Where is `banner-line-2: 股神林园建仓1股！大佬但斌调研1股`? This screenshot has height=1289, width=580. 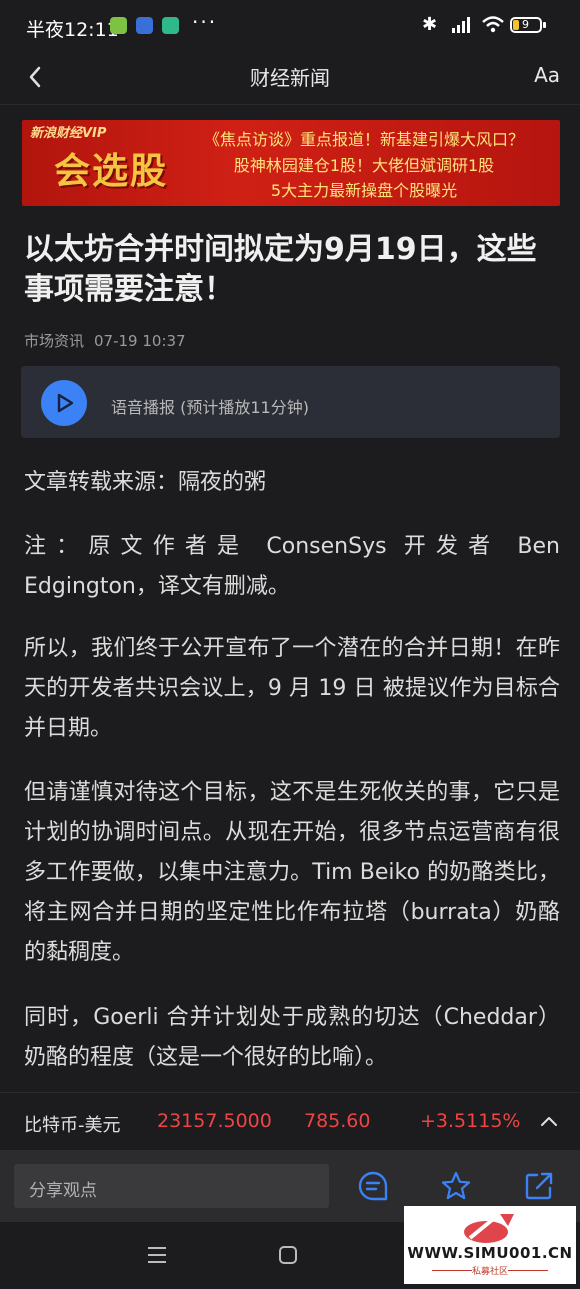
banner-line-2: 股神林园建仓1股！大佬但斌调研1股 is located at coordinates (364, 165).